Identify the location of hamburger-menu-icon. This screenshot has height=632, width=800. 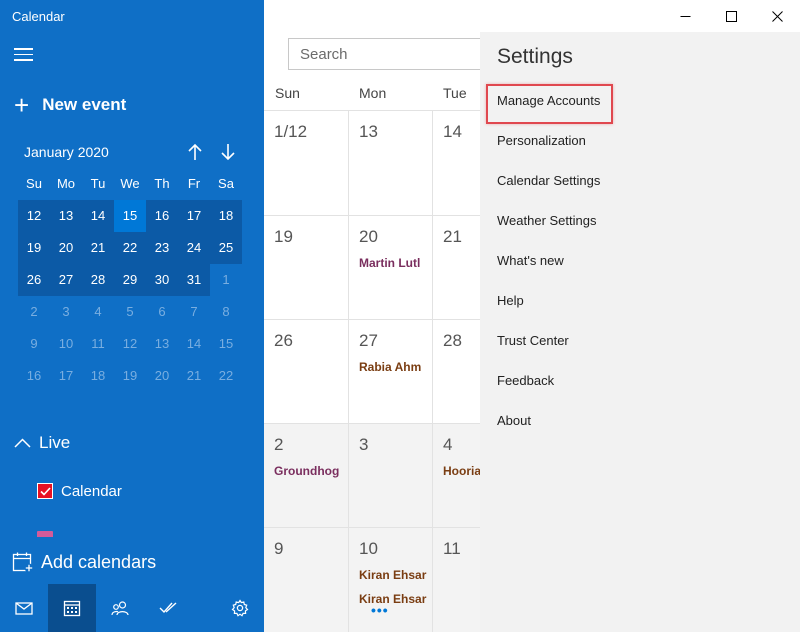
(23, 54).